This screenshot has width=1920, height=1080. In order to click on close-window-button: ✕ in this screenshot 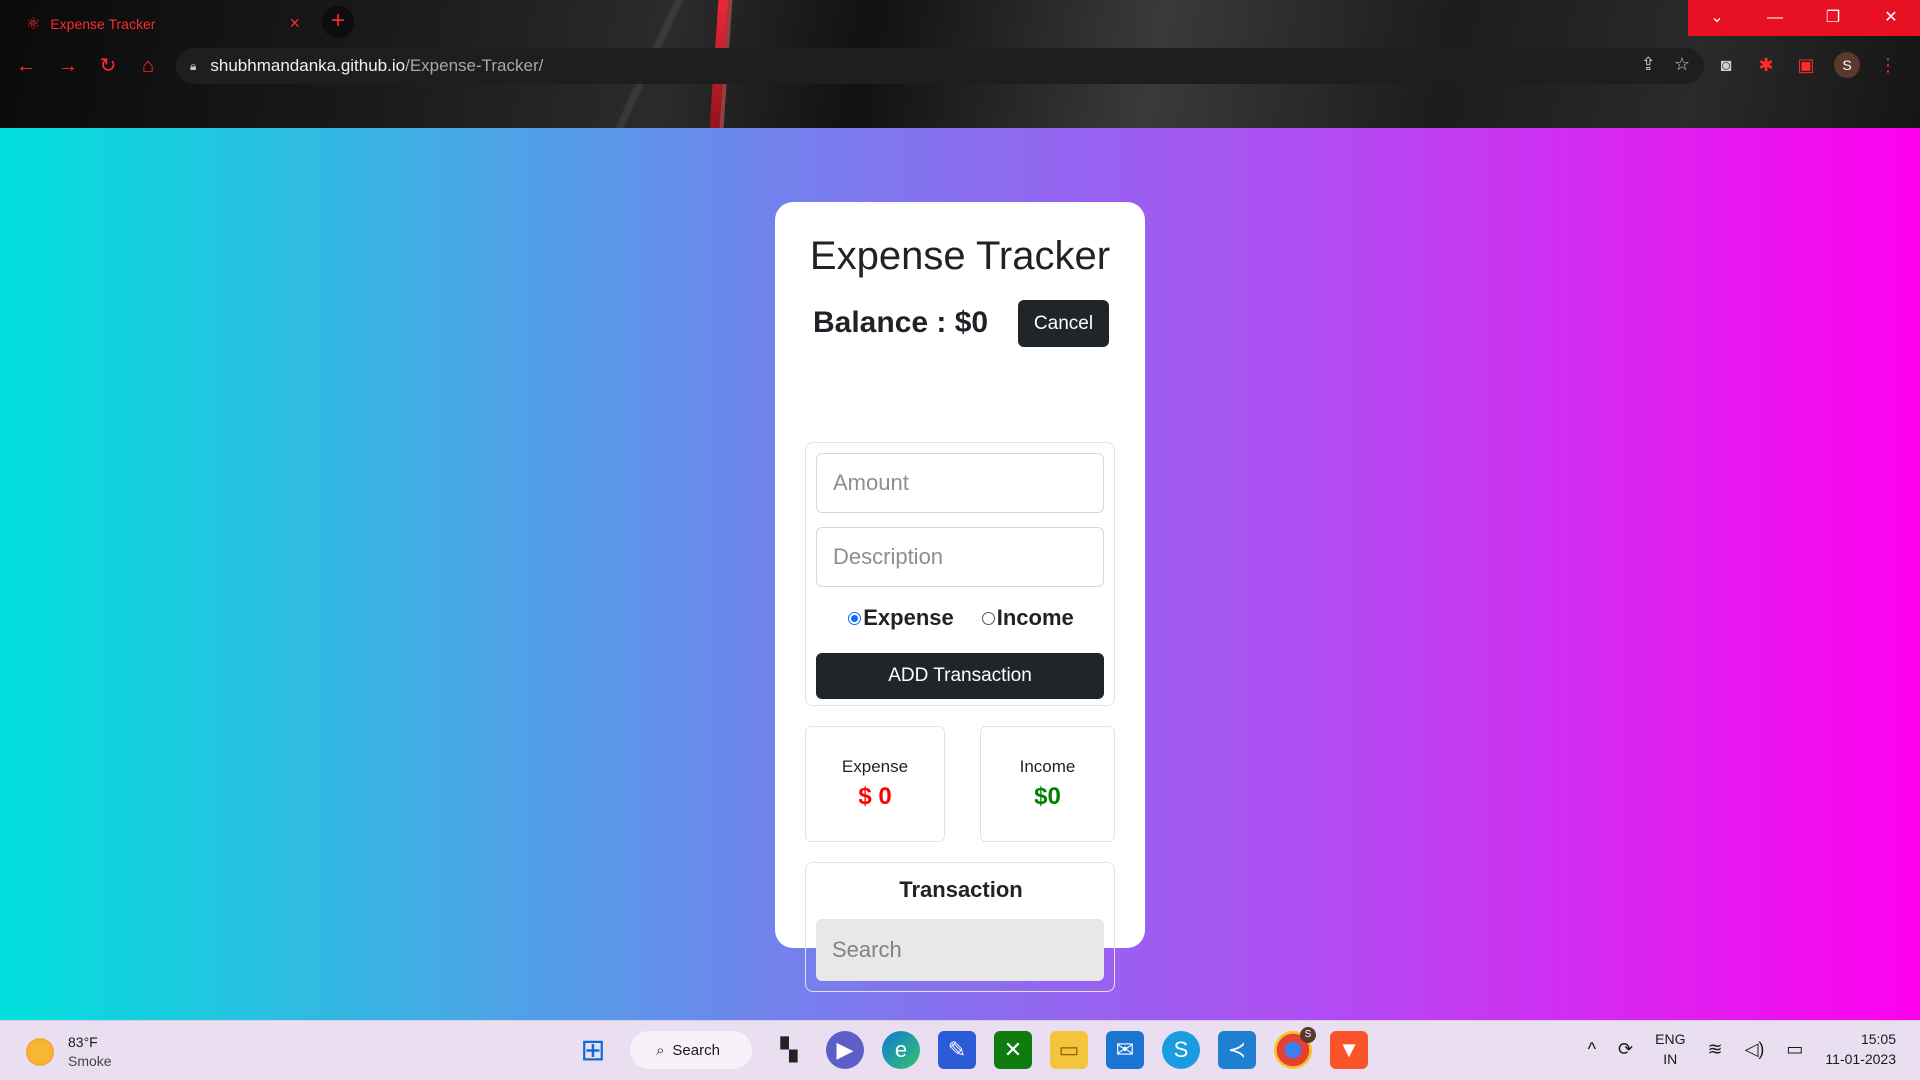, I will do `click(1891, 18)`.